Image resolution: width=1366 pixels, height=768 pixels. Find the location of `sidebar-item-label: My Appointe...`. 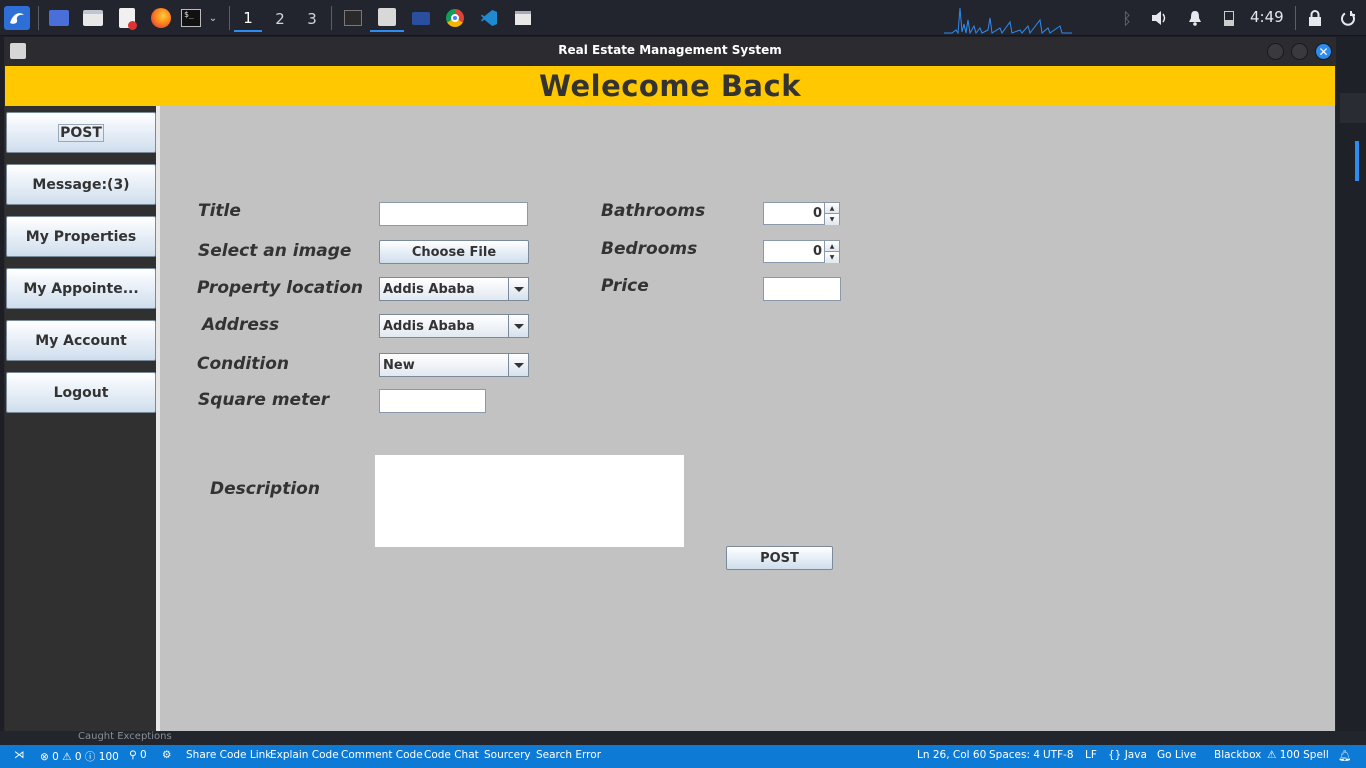

sidebar-item-label: My Appointe... is located at coordinates (81, 288).